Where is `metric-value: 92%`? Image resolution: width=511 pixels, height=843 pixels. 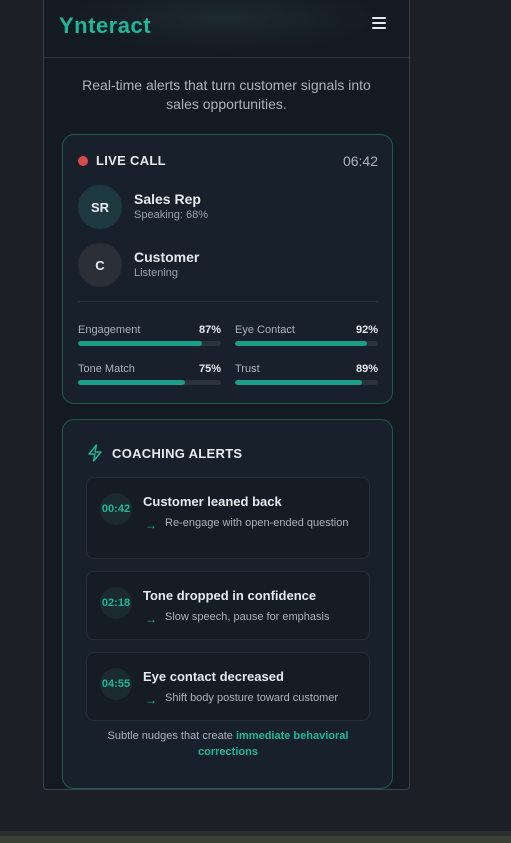 metric-value: 92% is located at coordinates (366, 330).